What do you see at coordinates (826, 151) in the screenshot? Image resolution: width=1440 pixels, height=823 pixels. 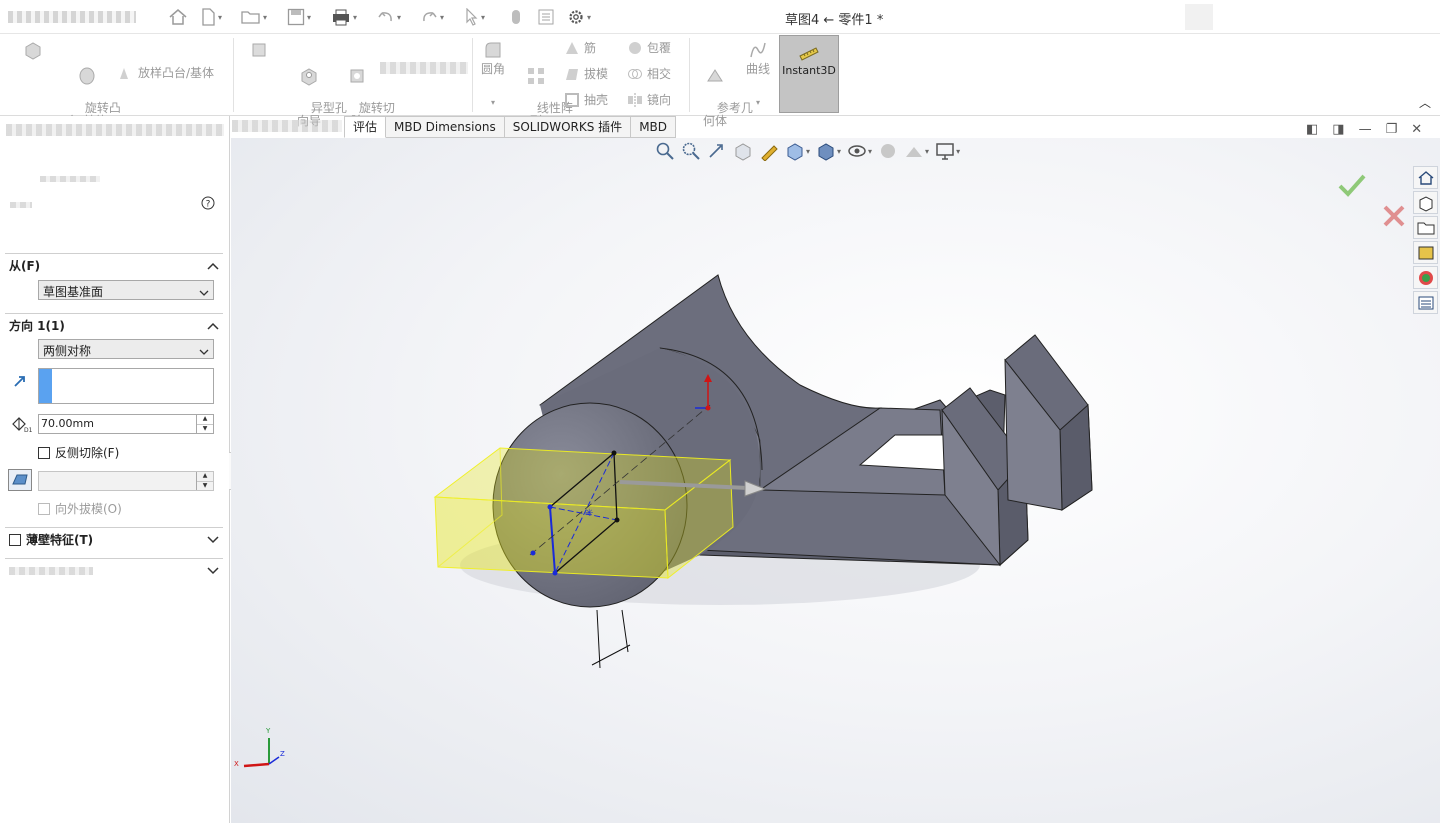 I see `display-style-icon` at bounding box center [826, 151].